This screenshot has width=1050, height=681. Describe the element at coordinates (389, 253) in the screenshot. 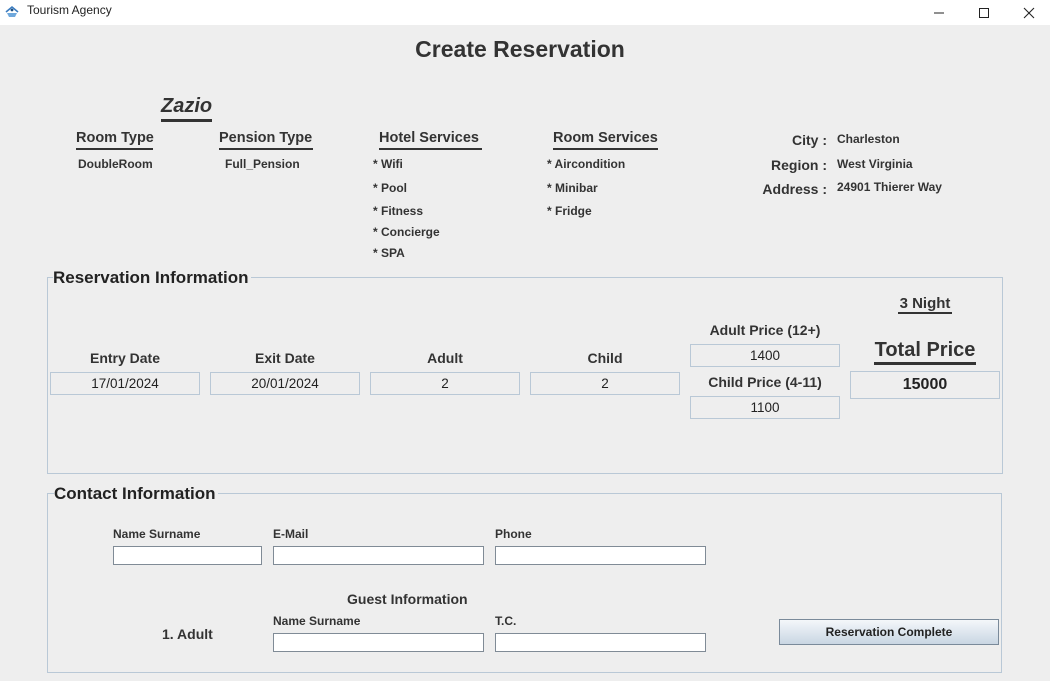

I see `hotel-service-item: * SPA` at that location.